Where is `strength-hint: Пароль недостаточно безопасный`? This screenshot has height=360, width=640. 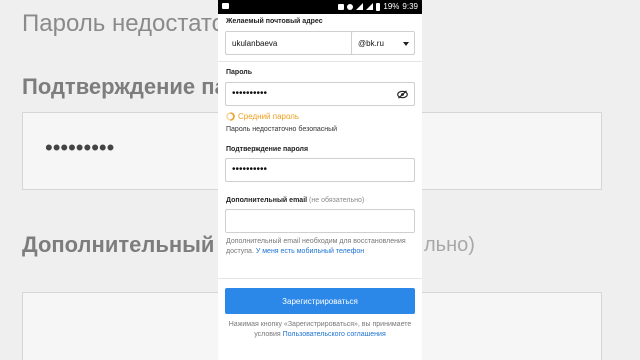
strength-hint: Пароль недостаточно безопасный is located at coordinates (282, 129).